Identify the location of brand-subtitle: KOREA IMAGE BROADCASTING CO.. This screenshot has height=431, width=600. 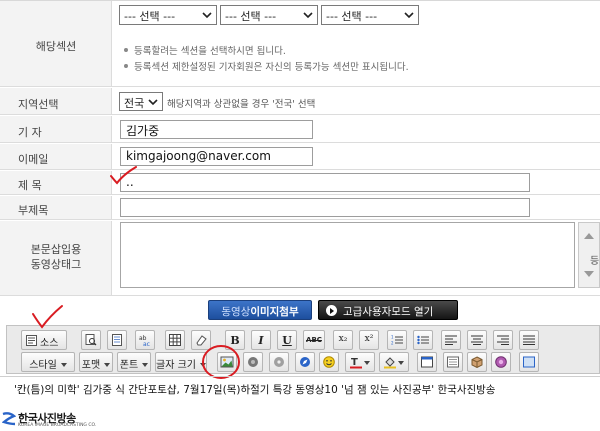
(57, 425).